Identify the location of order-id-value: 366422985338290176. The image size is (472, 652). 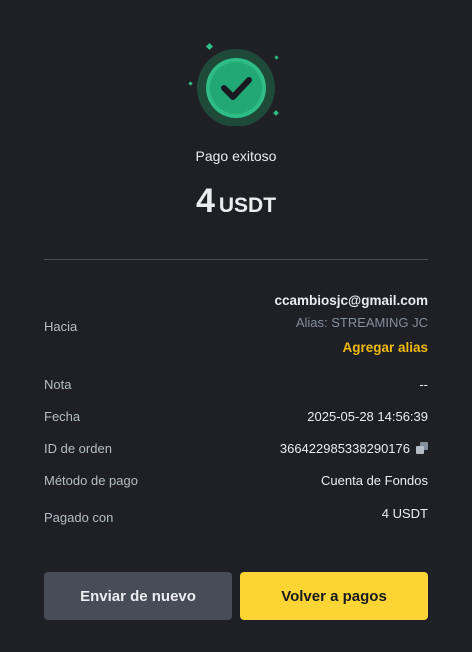
(344, 448).